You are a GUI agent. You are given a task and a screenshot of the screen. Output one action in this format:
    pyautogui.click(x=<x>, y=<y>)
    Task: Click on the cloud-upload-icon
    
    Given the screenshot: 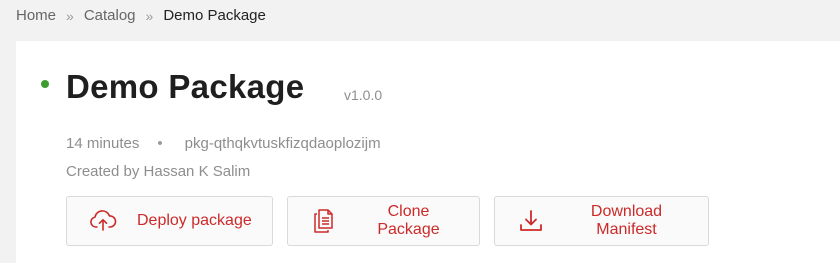 What is the action you would take?
    pyautogui.click(x=103, y=221)
    